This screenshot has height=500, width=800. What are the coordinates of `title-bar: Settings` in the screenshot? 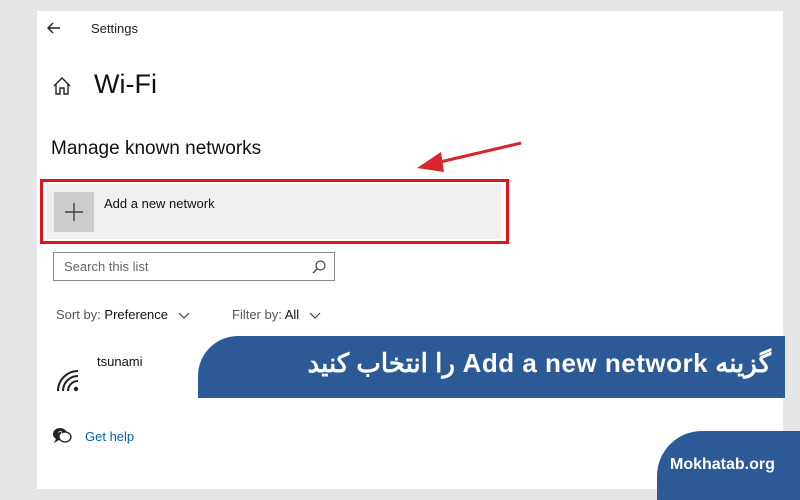 It's located at (410, 29).